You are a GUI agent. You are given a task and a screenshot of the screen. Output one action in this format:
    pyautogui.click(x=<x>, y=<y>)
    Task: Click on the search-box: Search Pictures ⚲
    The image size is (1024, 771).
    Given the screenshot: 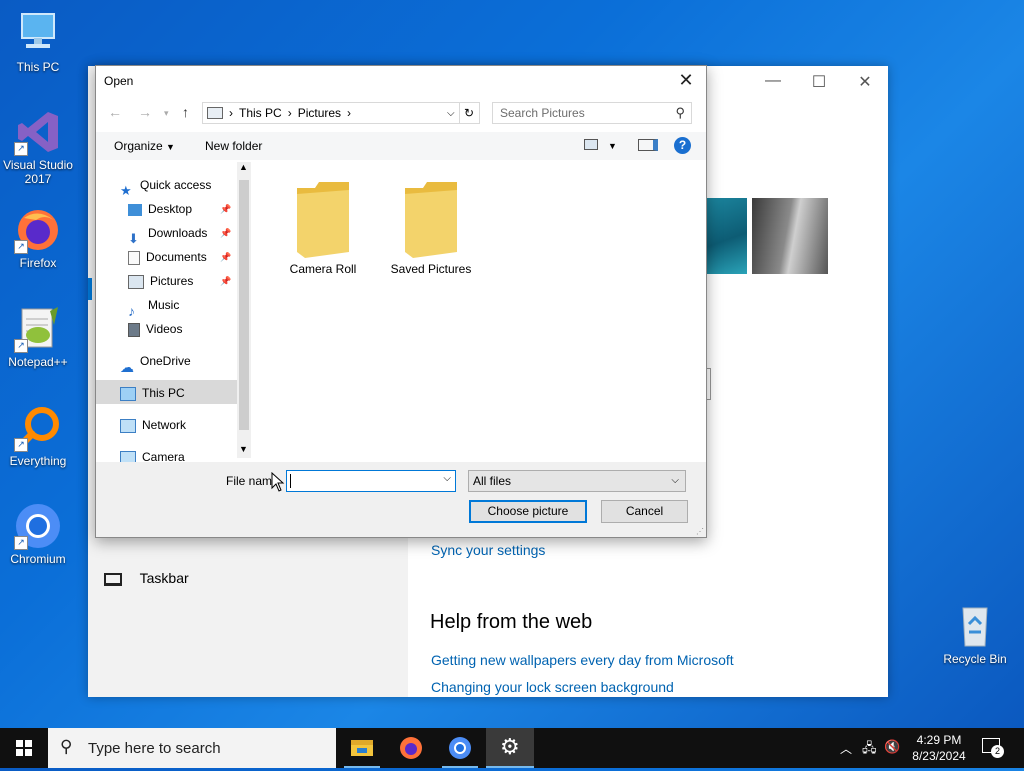 What is the action you would take?
    pyautogui.click(x=592, y=113)
    